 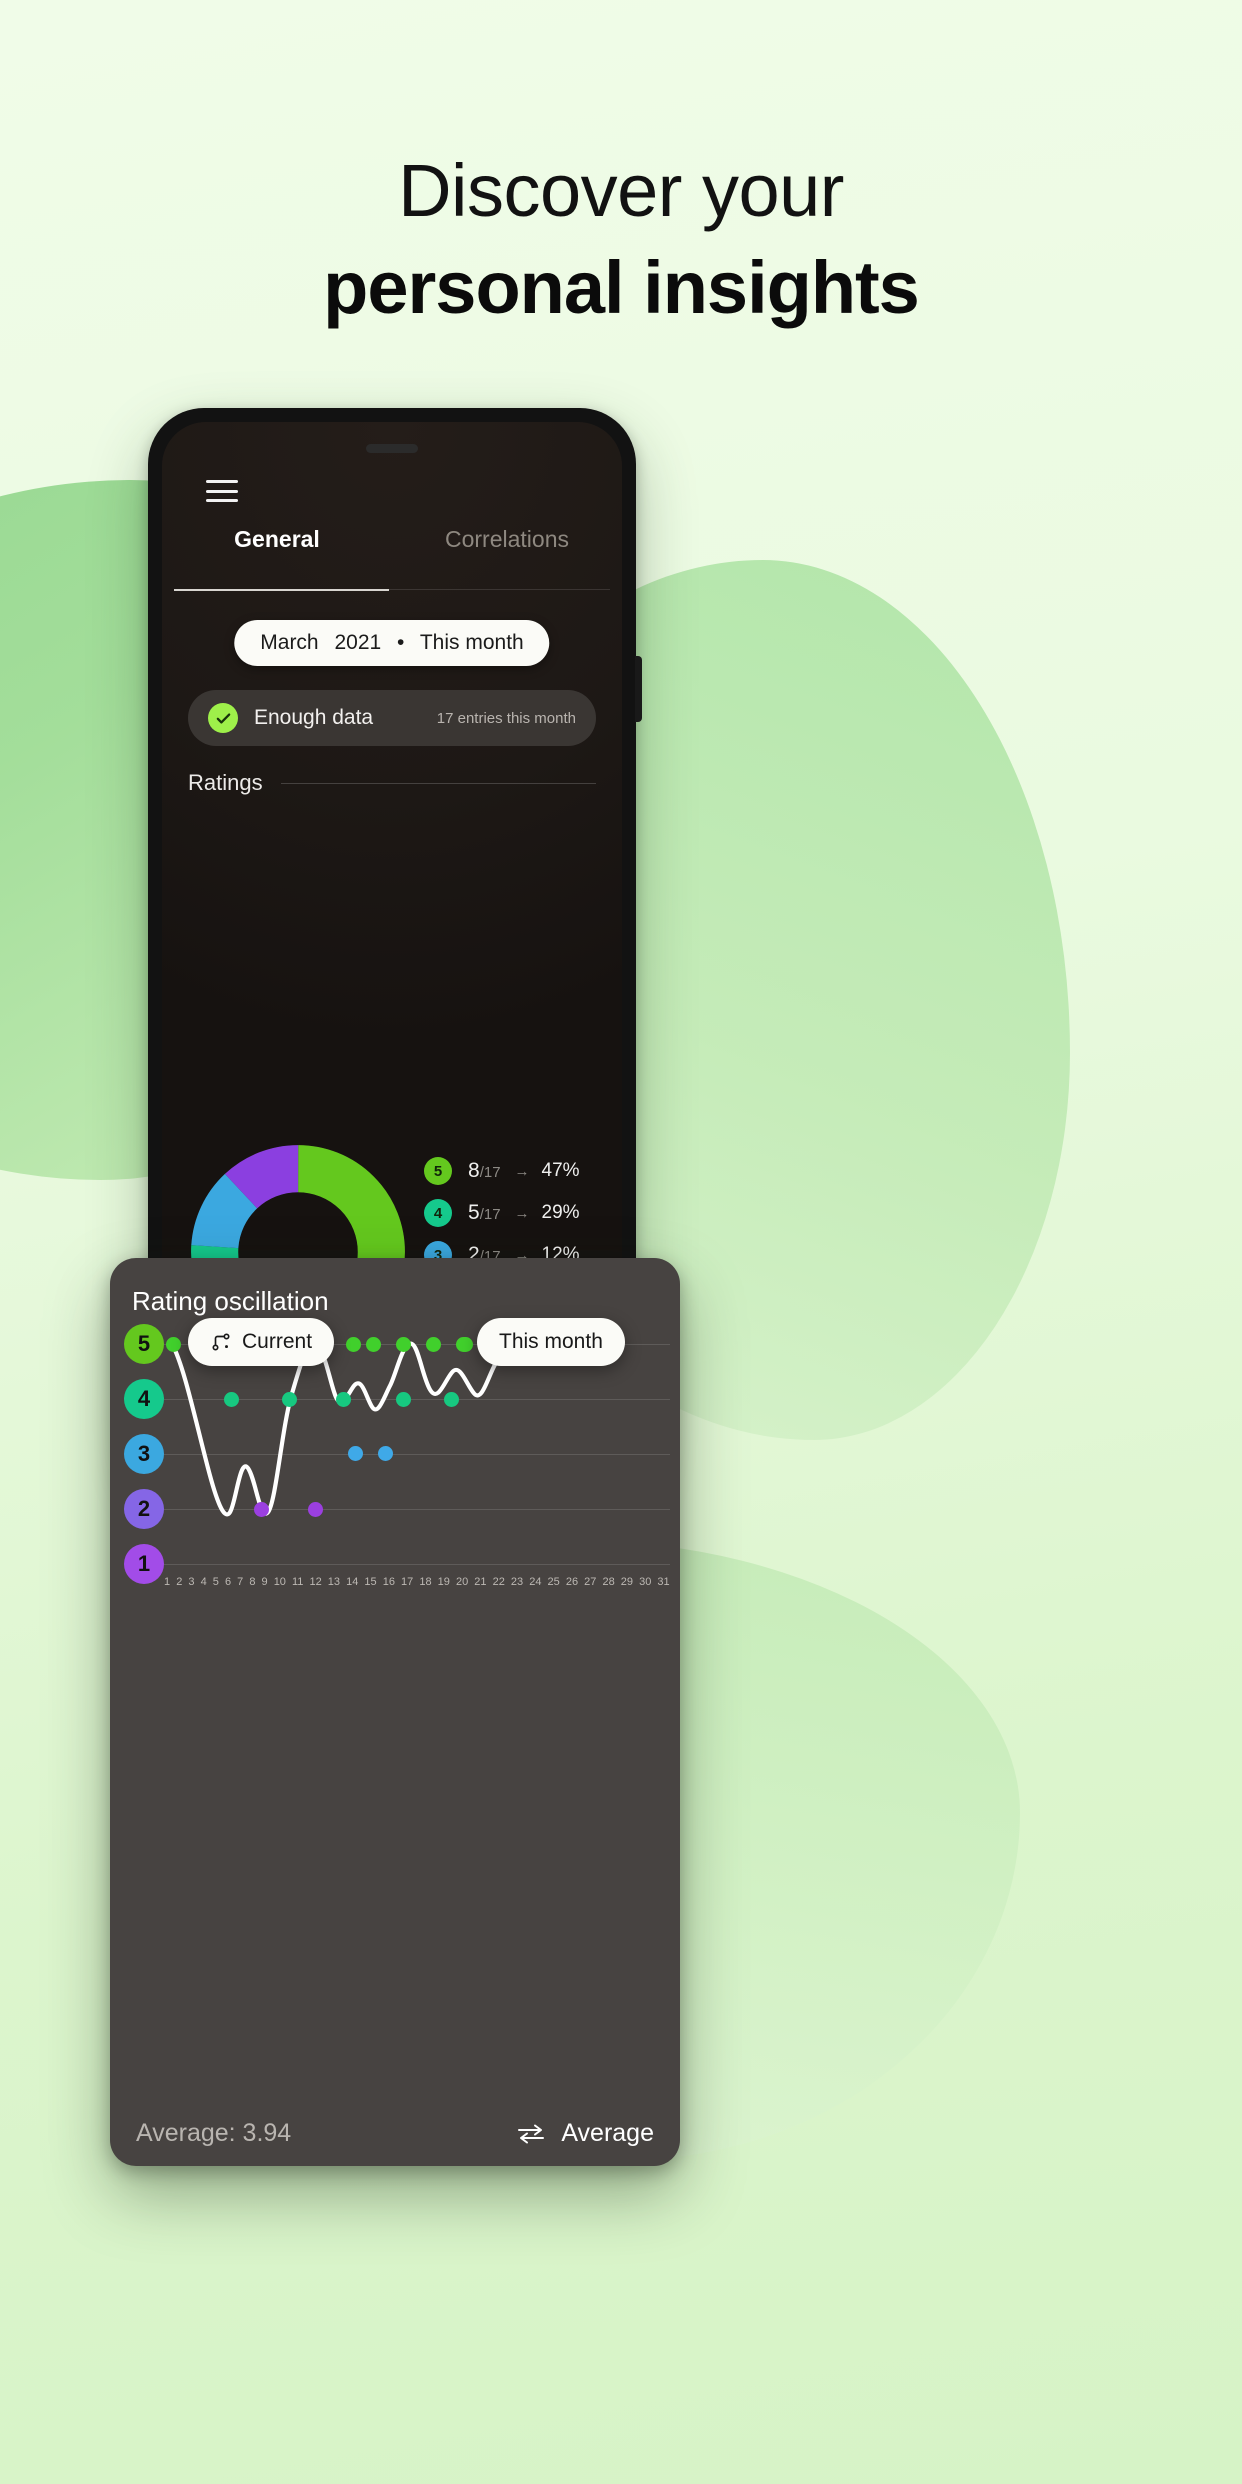 I want to click on oscillation-line-chart: 5 4 3 2 1, so click(x=395, y=1459).